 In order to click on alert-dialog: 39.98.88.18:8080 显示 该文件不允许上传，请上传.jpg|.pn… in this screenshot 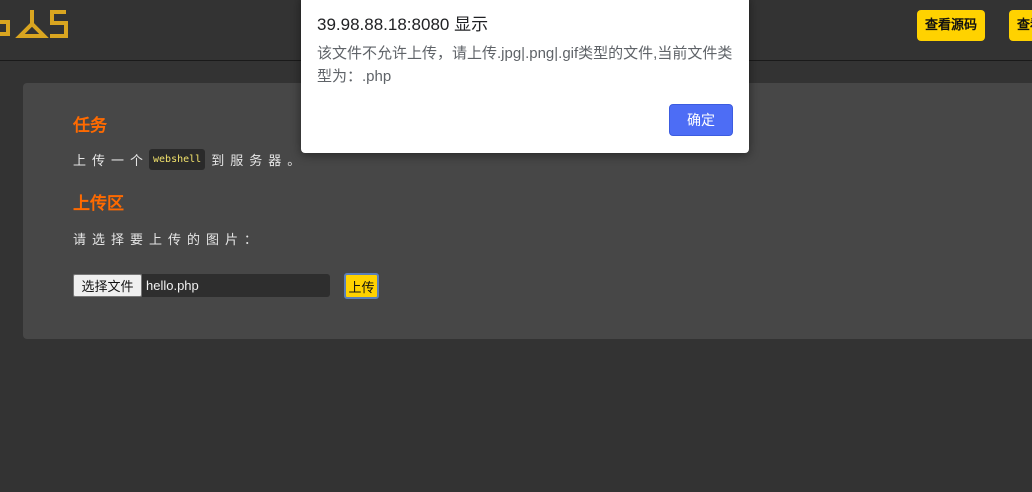, I will do `click(525, 76)`.